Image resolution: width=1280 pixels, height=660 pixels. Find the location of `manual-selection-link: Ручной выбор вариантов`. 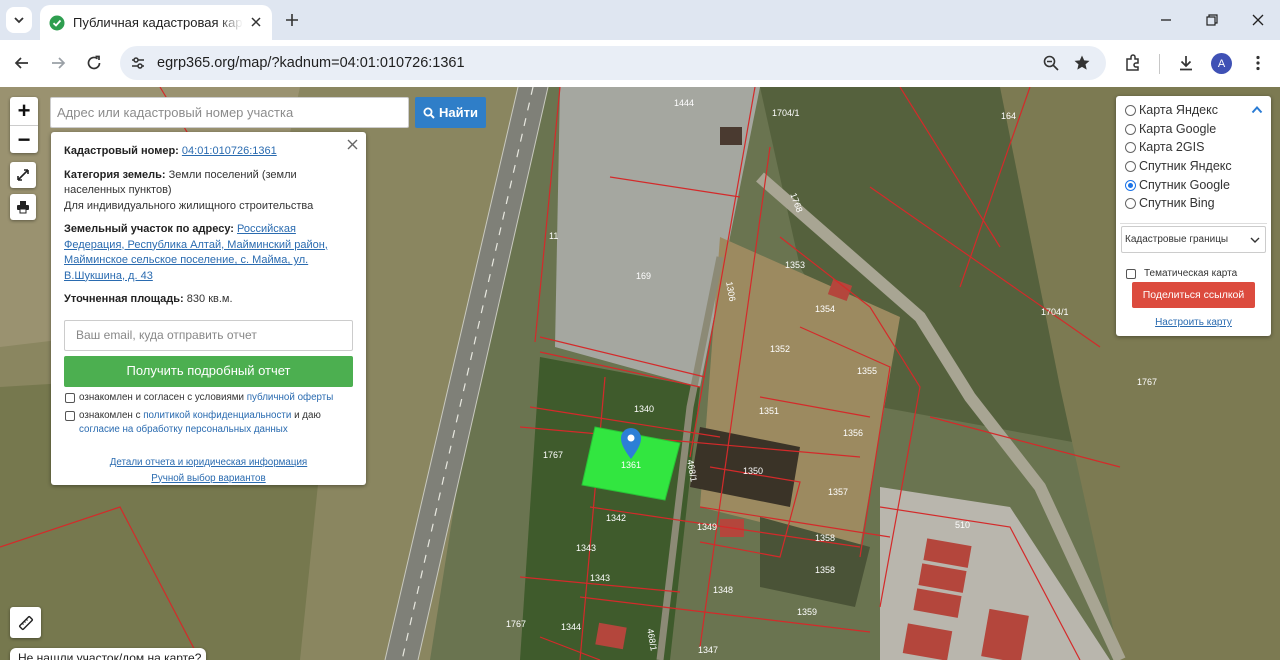

manual-selection-link: Ручной выбор вариантов is located at coordinates (208, 478).